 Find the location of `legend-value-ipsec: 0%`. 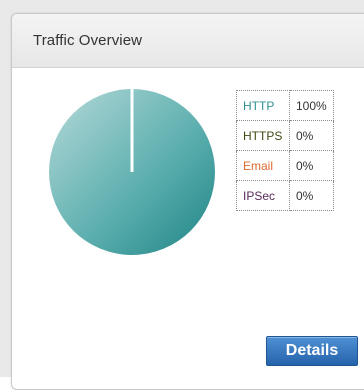

legend-value-ipsec: 0% is located at coordinates (311, 195).